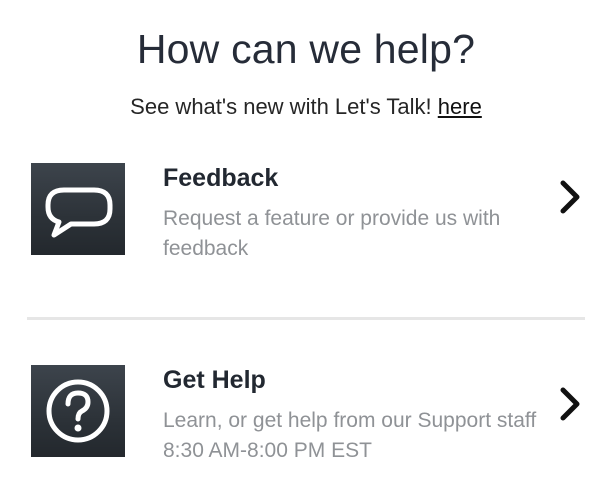 This screenshot has width=615, height=500. I want to click on whats-new-link: here, so click(460, 106).